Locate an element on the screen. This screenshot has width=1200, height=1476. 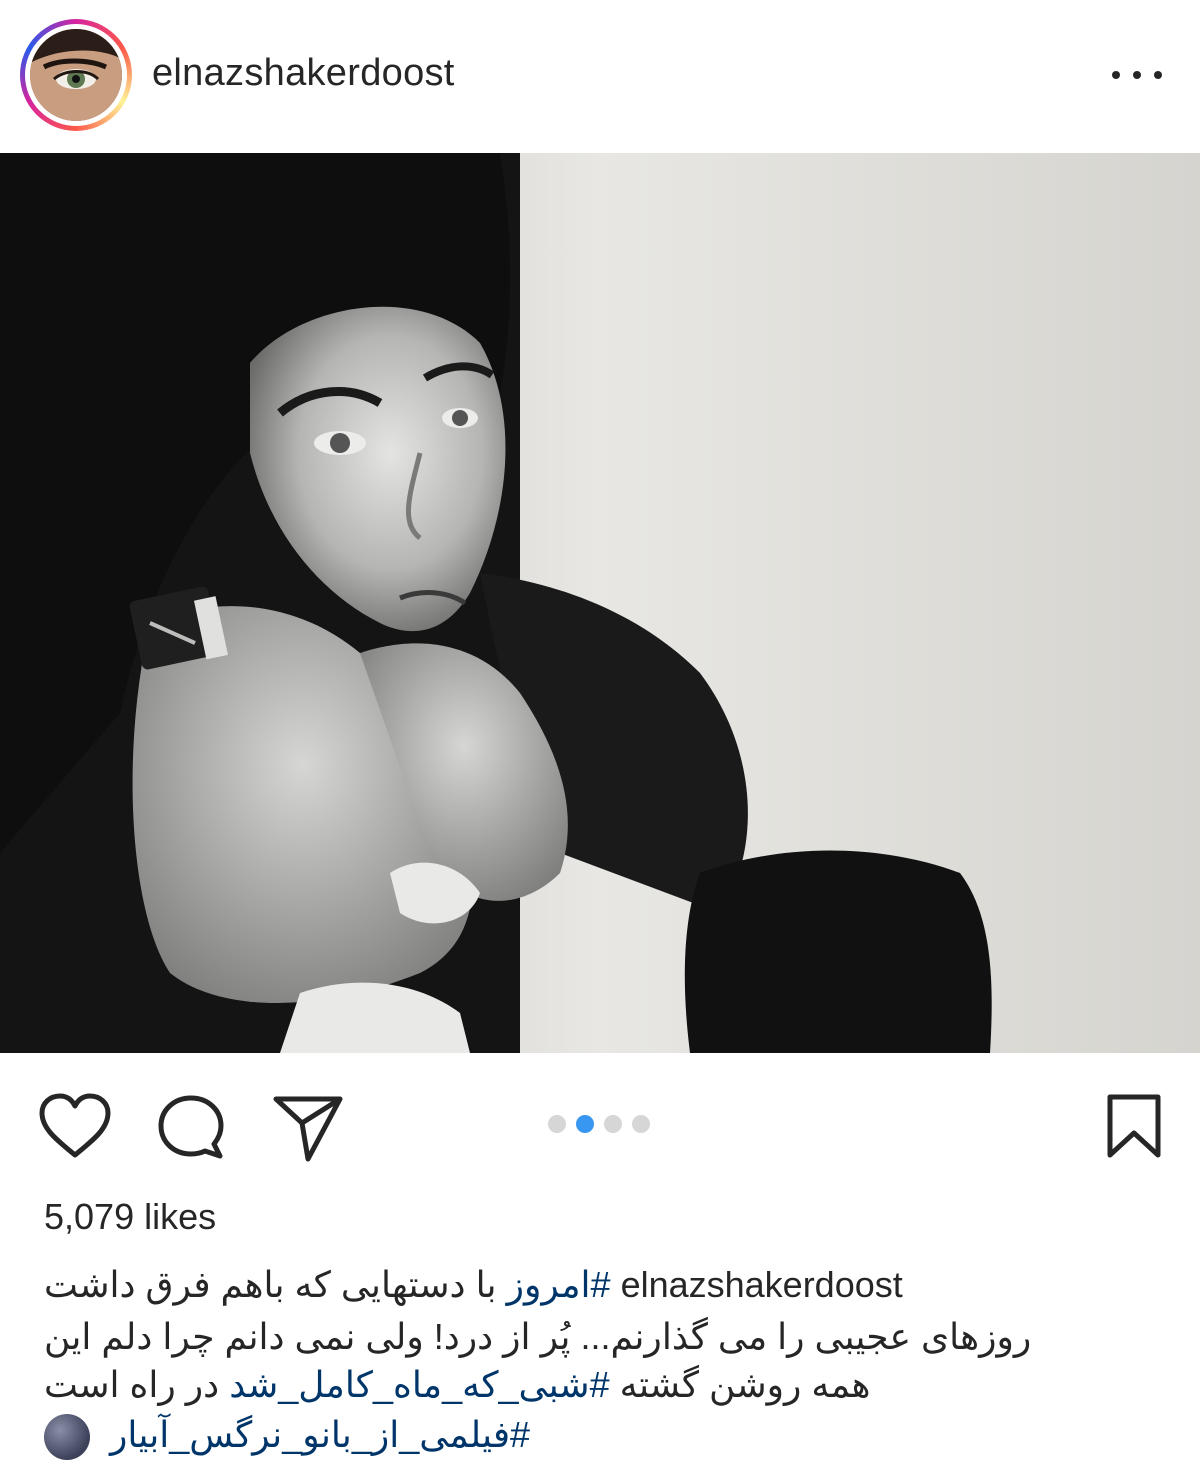
new-moon-face-emoji is located at coordinates (67, 1437).